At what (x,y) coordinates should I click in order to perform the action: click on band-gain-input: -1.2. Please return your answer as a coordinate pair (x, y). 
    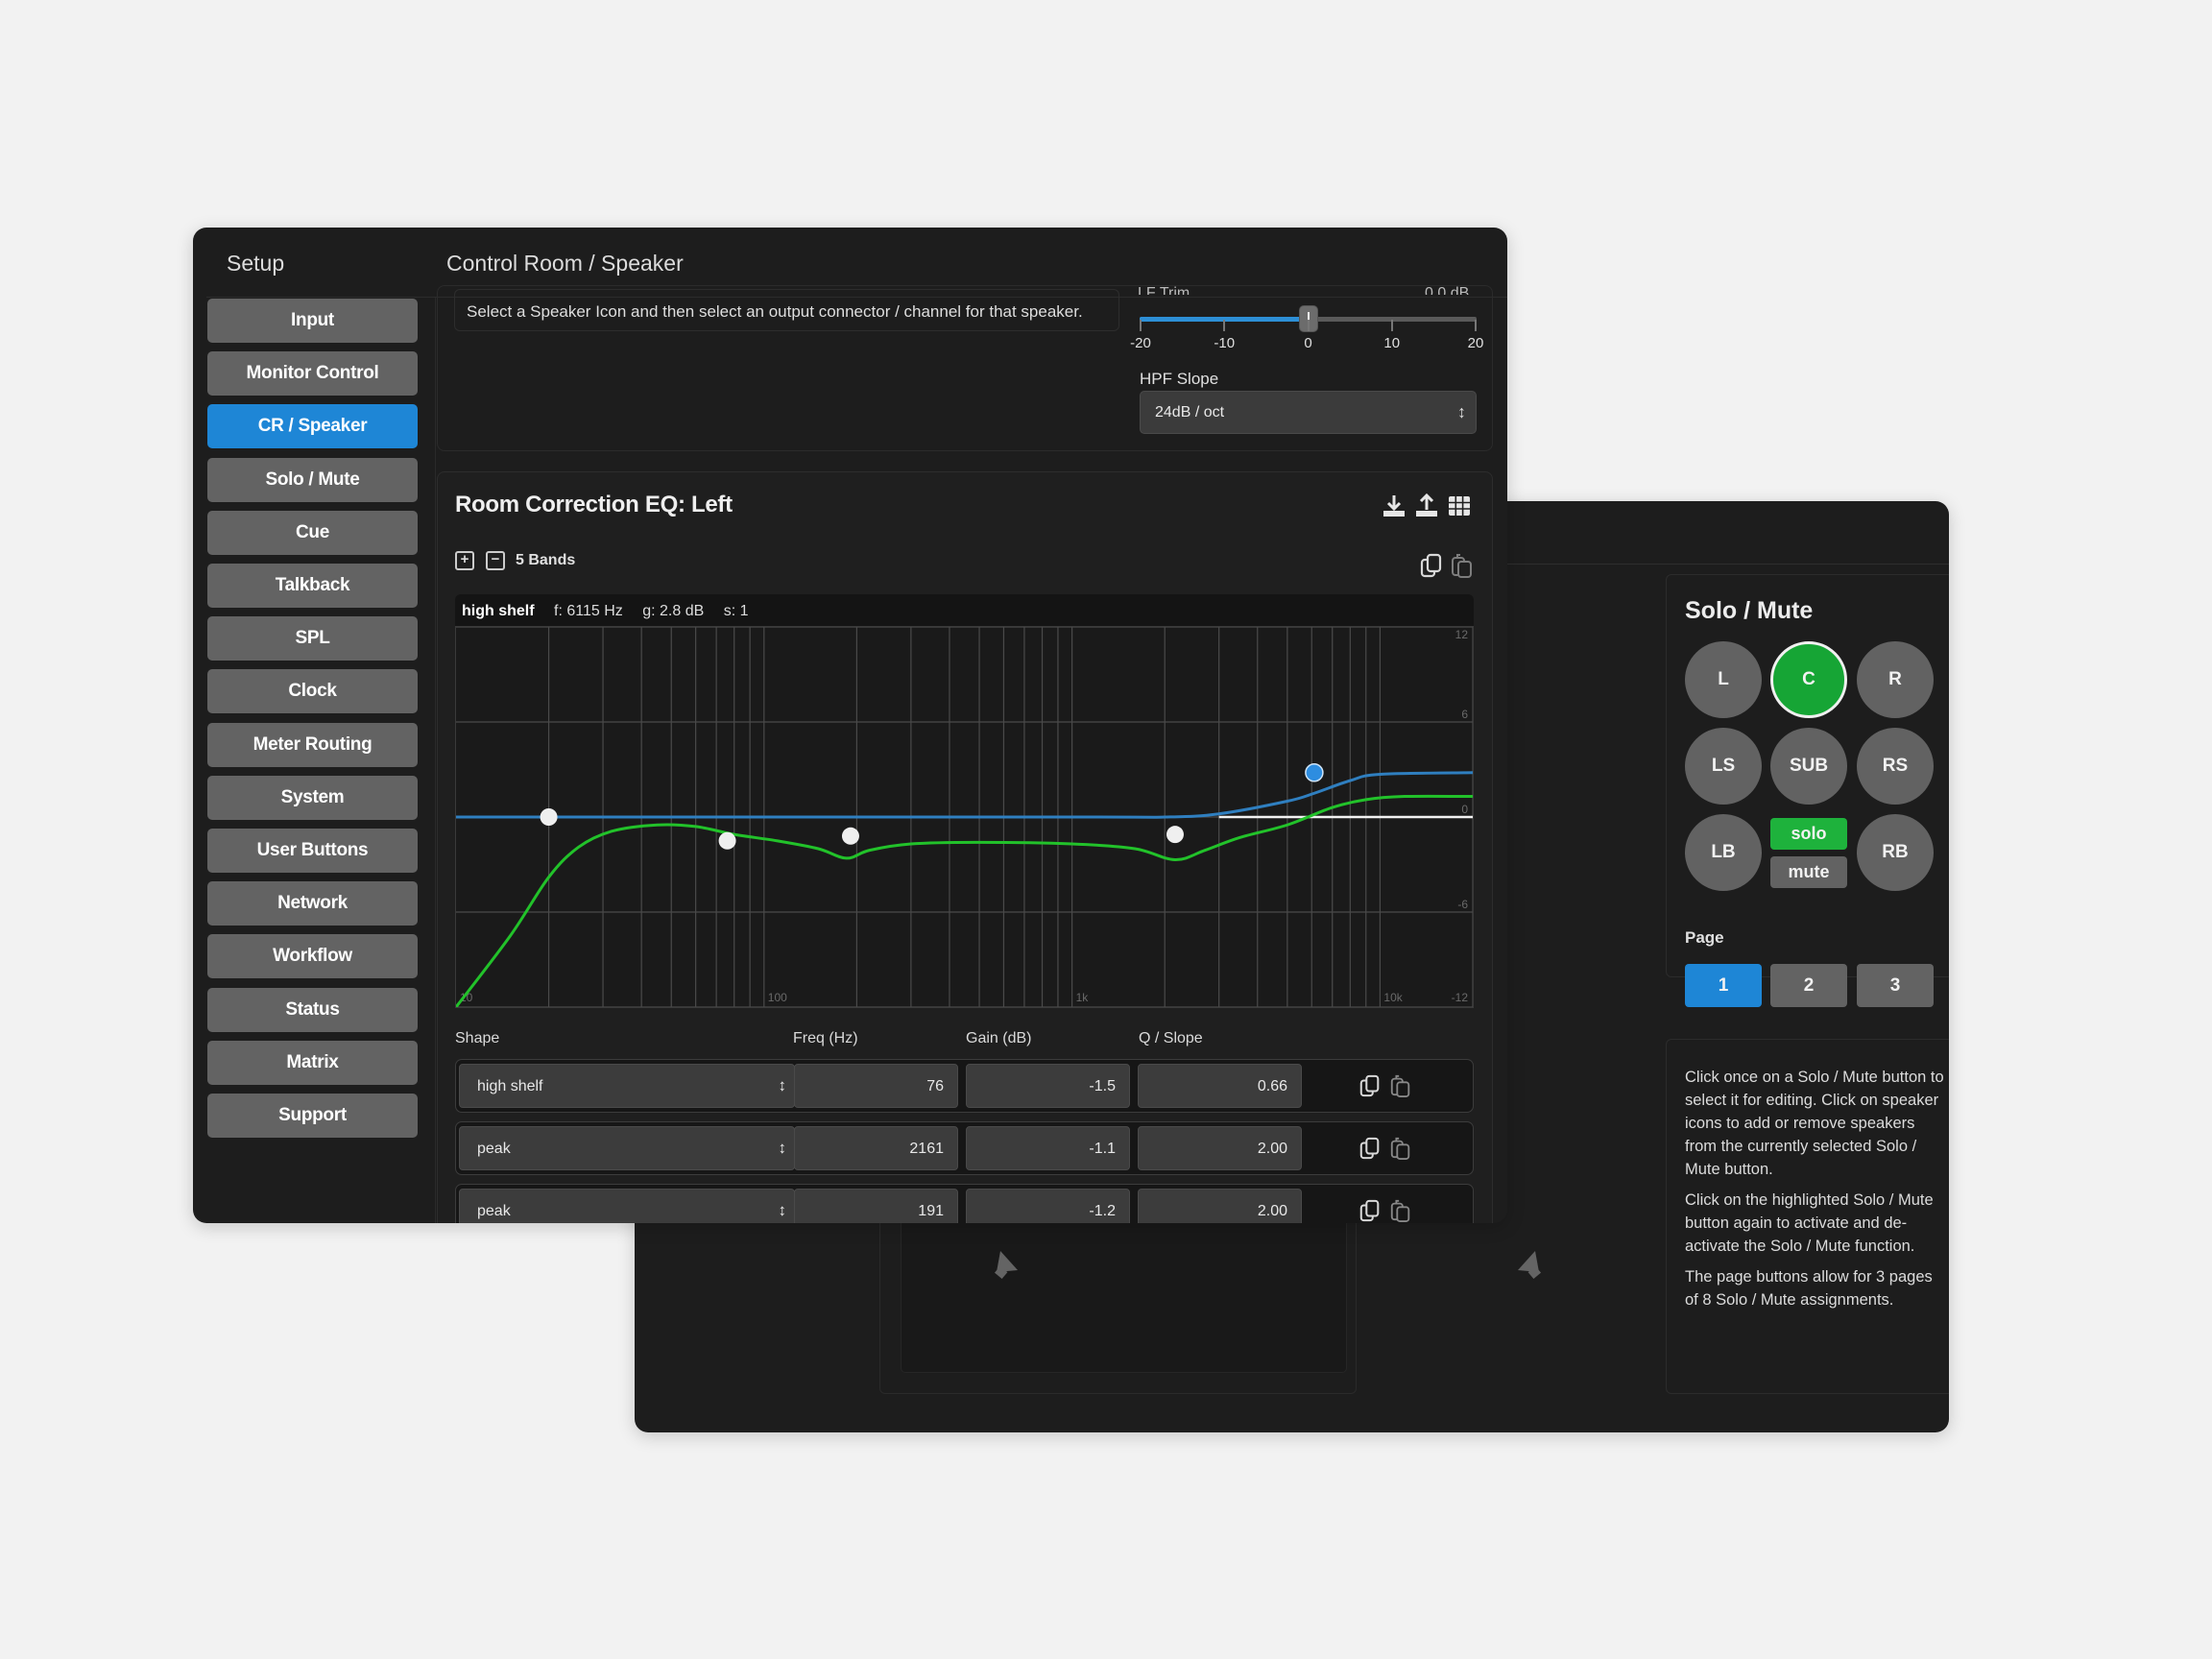
    Looking at the image, I should click on (1048, 1206).